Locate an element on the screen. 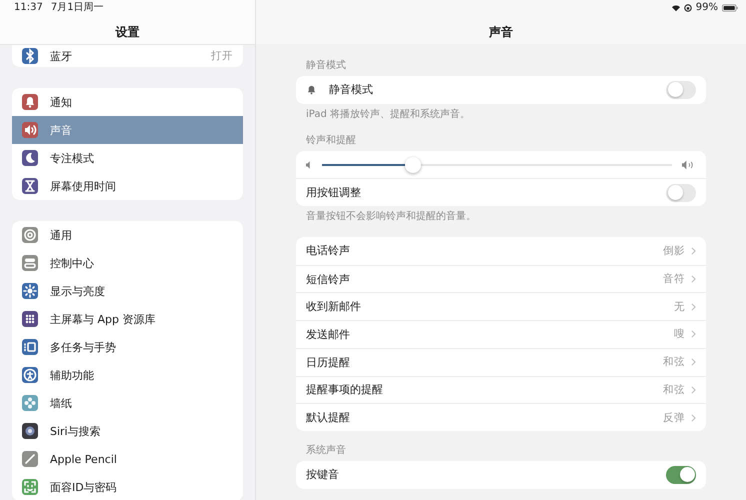  item-value: 打开 is located at coordinates (222, 56).